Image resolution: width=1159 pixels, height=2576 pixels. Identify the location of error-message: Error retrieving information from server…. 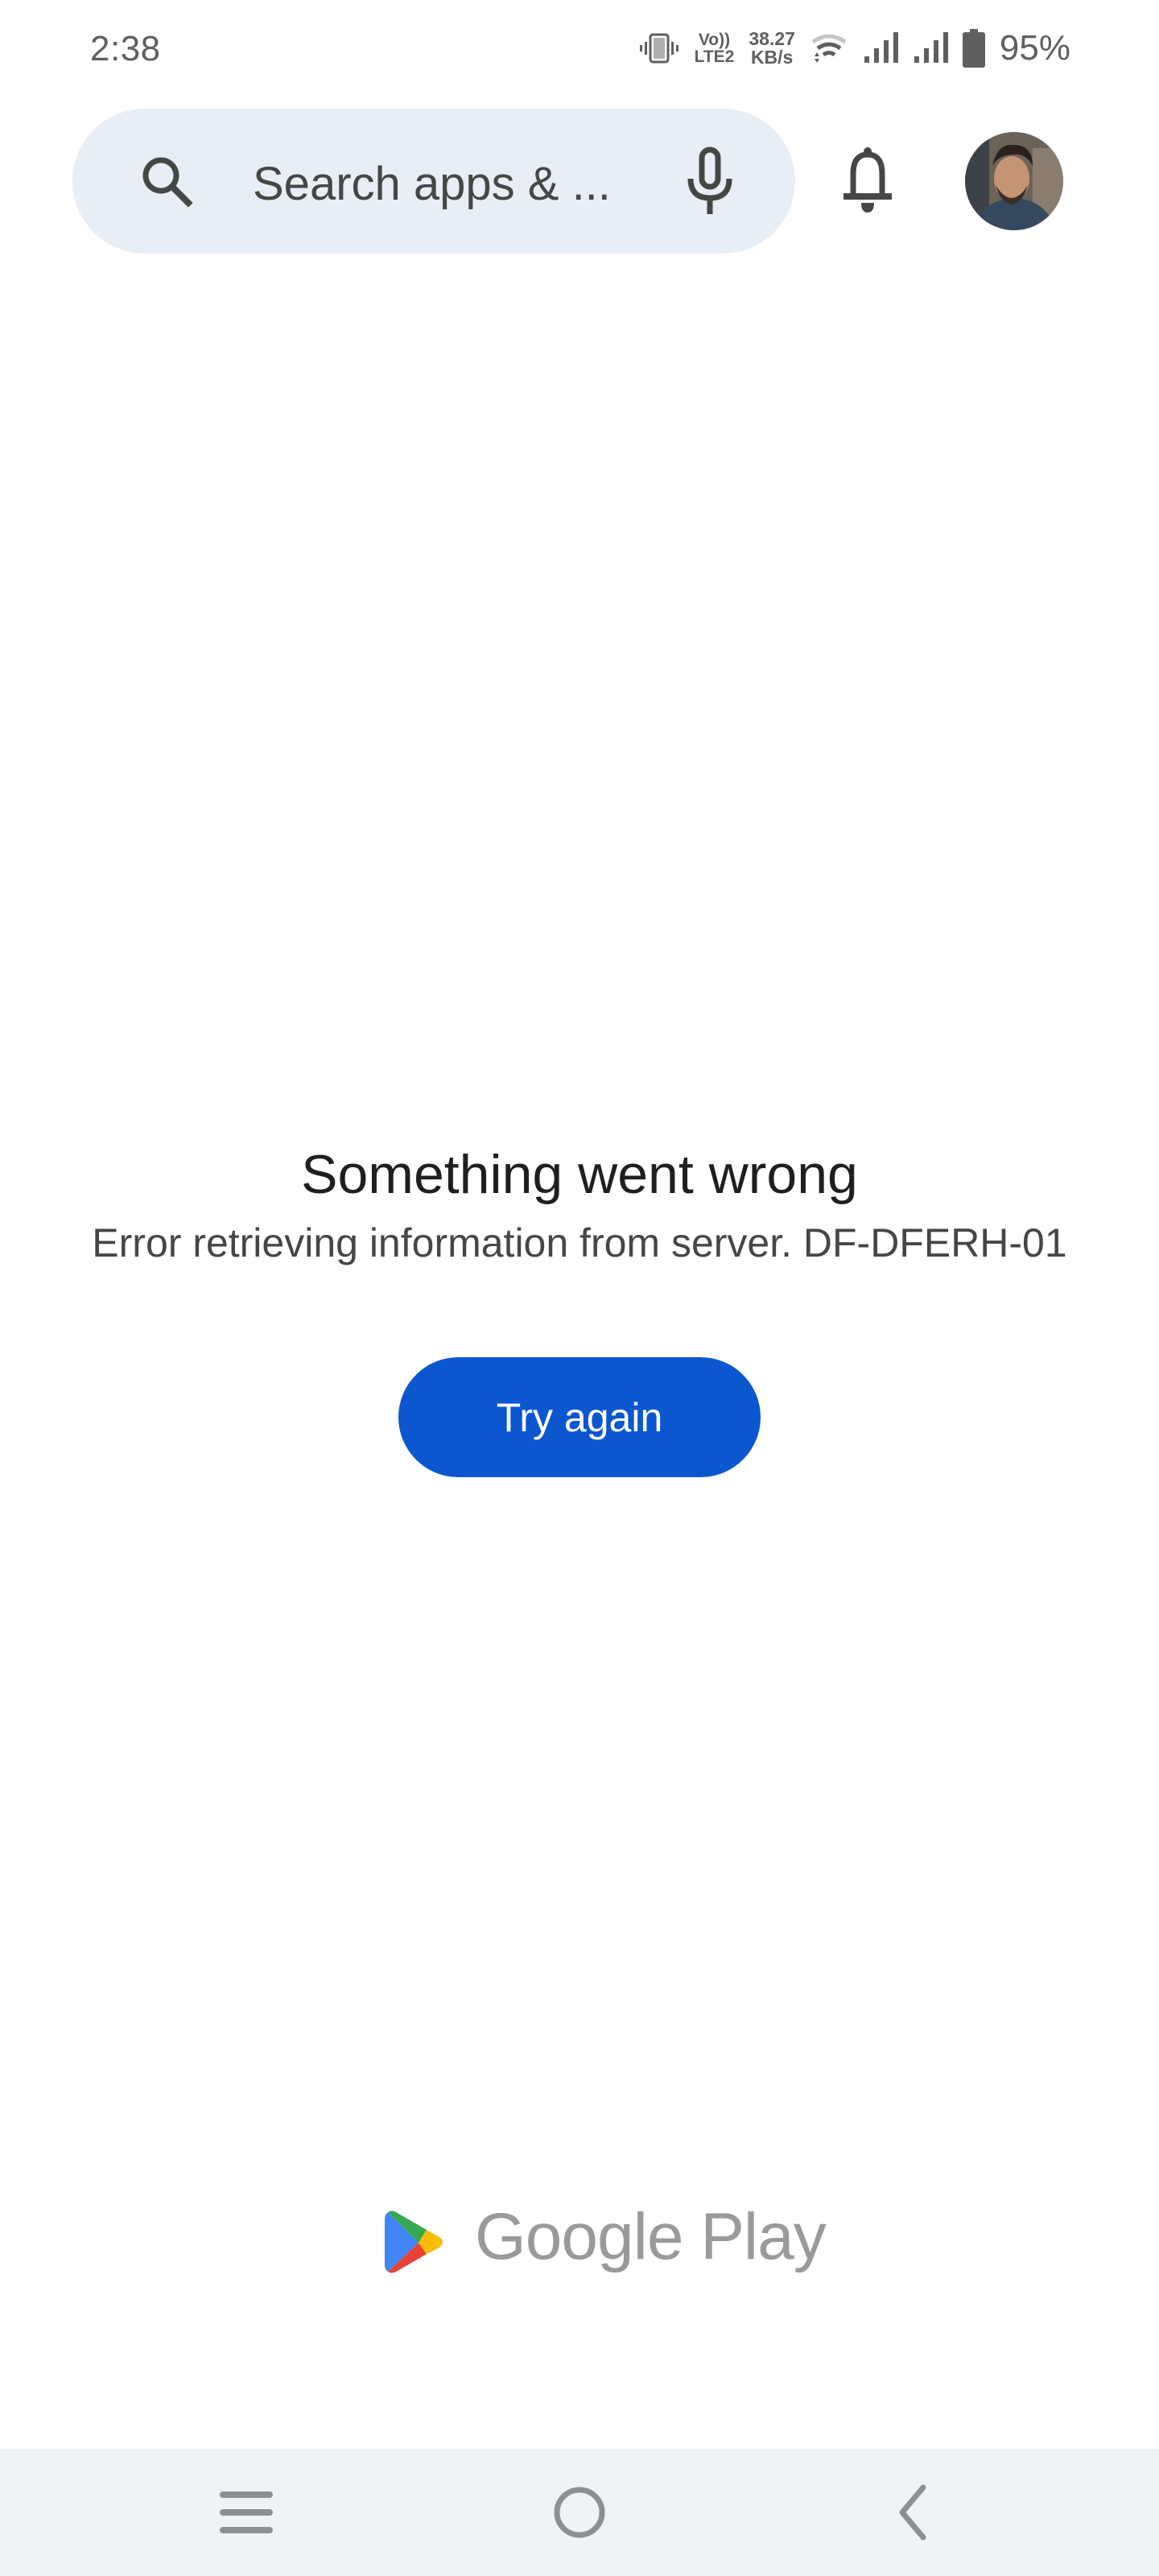
(579, 1242).